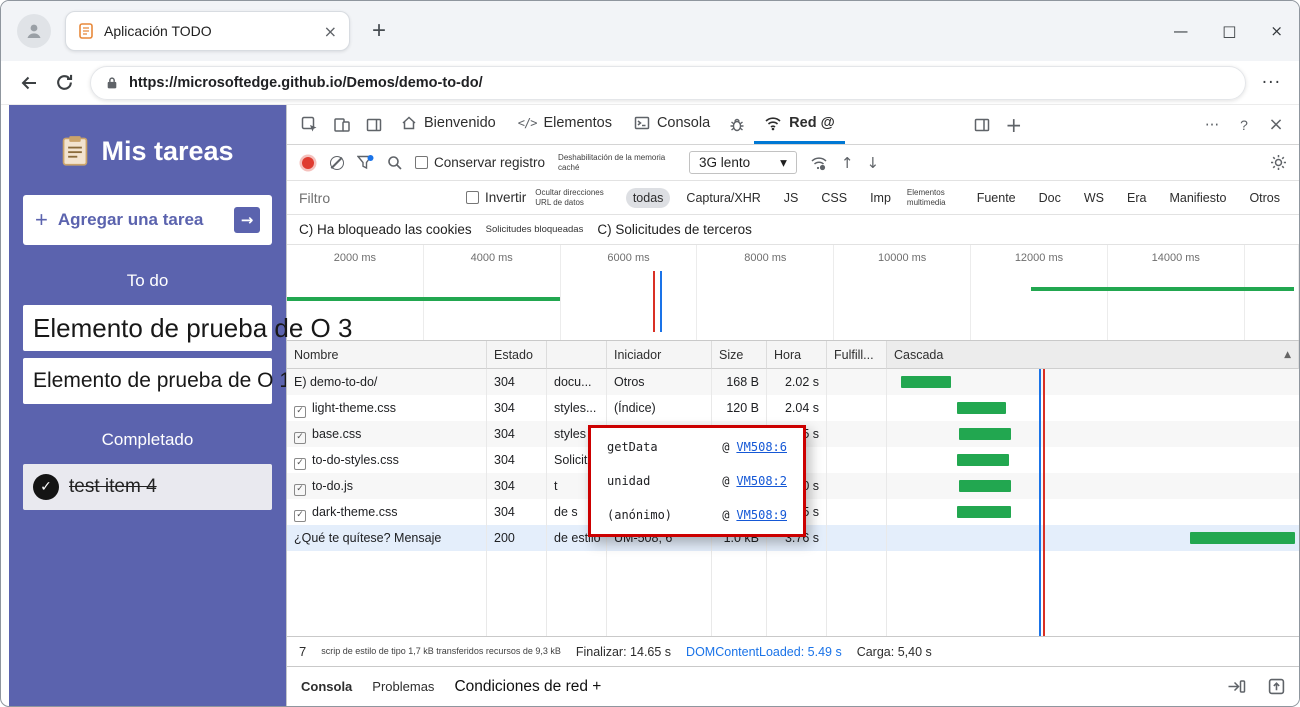 The image size is (1300, 707). I want to click on window-close-button: ×, so click(1276, 31).